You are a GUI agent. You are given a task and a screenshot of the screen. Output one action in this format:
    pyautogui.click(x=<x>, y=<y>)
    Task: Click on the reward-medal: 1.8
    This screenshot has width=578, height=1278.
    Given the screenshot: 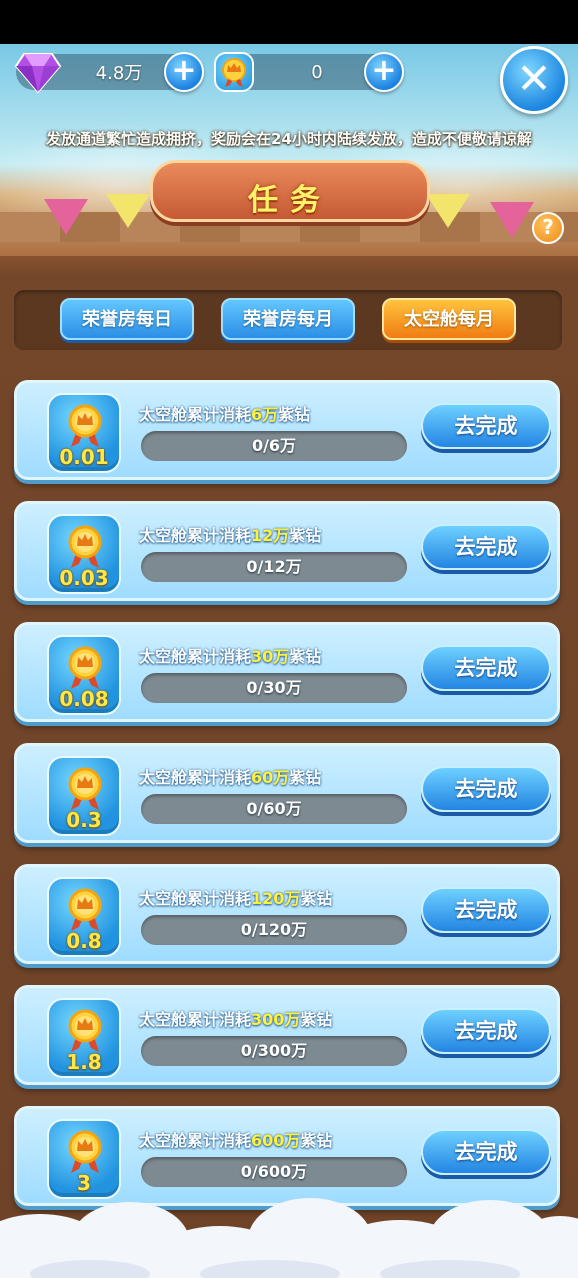 What is the action you would take?
    pyautogui.click(x=84, y=1038)
    